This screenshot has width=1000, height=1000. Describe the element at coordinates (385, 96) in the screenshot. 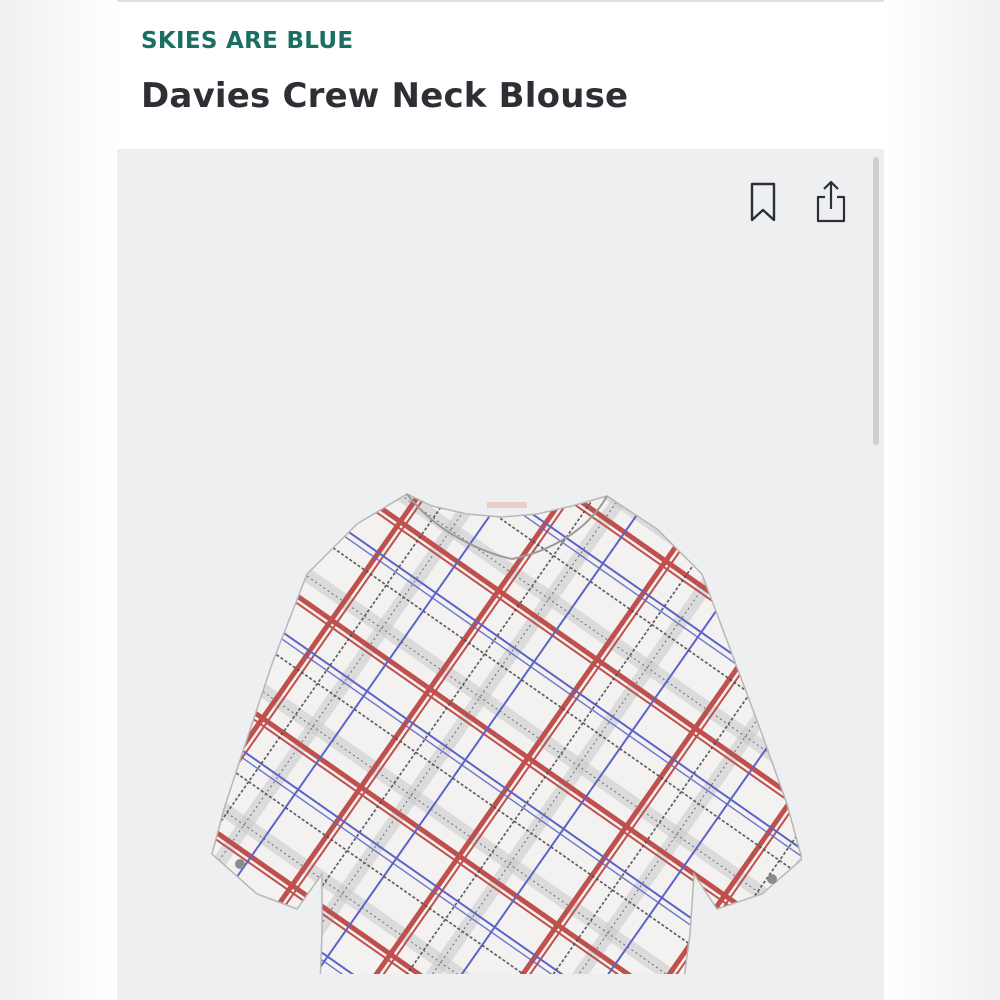

I see `product-title: Davies Crew Neck Blouse` at that location.